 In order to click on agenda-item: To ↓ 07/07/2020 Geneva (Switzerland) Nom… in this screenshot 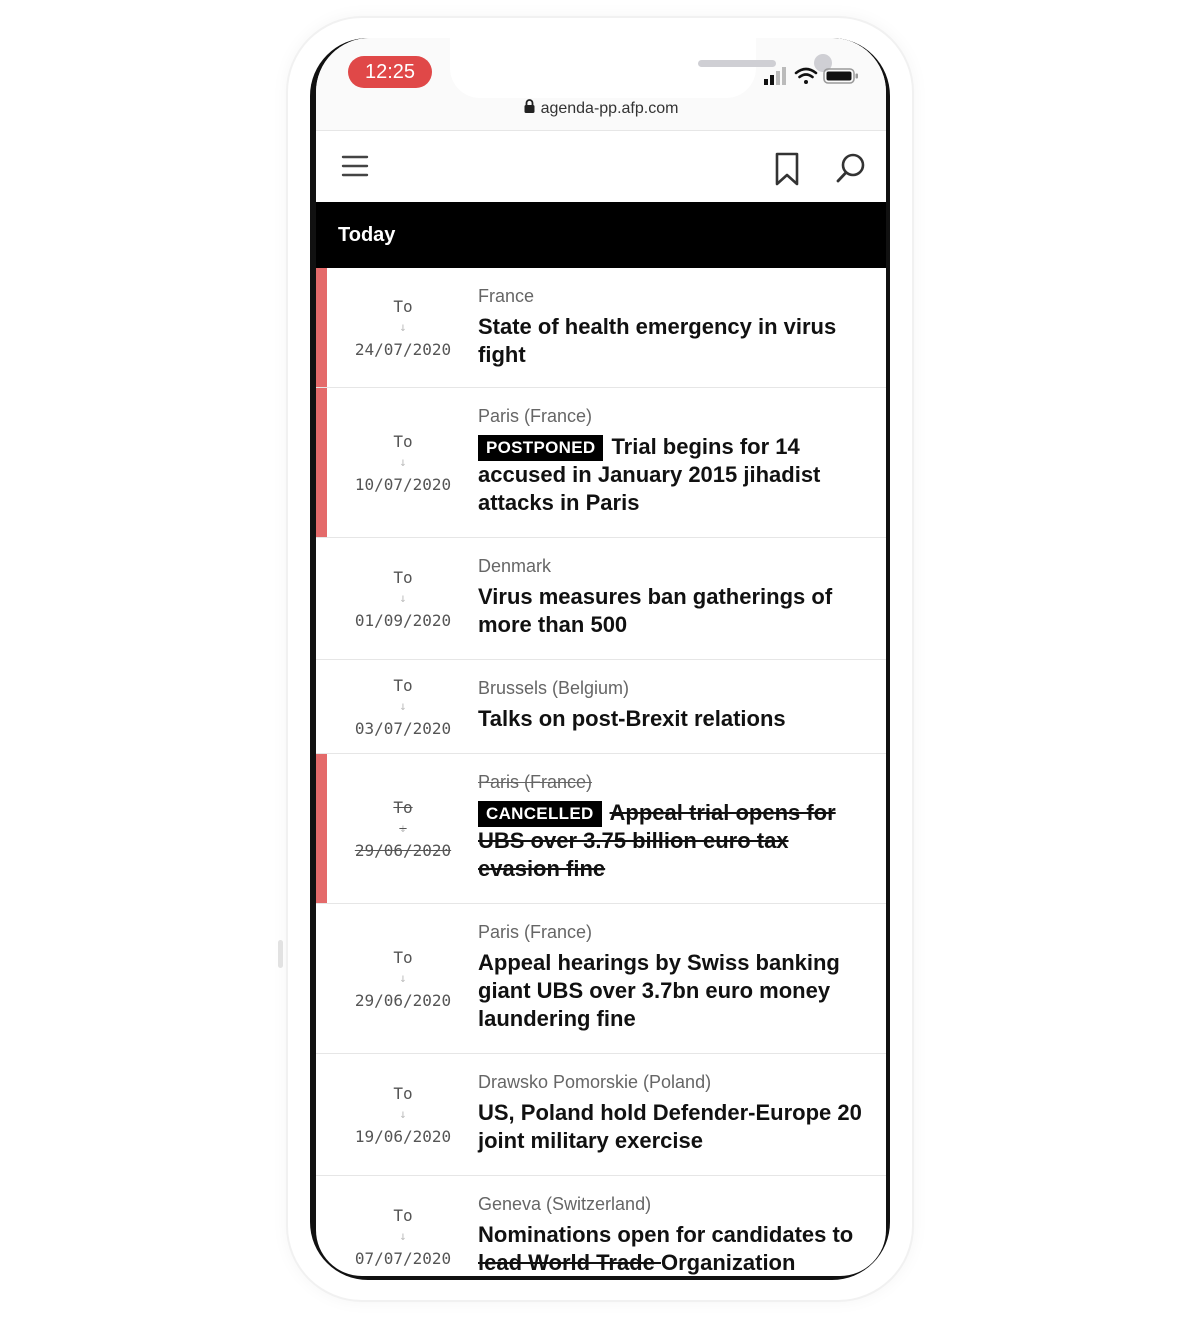, I will do `click(601, 1226)`.